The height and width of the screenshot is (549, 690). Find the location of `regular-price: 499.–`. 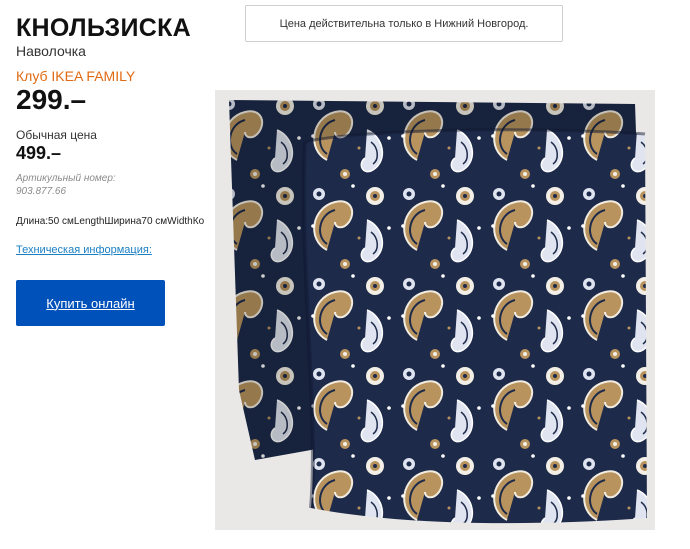

regular-price: 499.– is located at coordinates (39, 153).